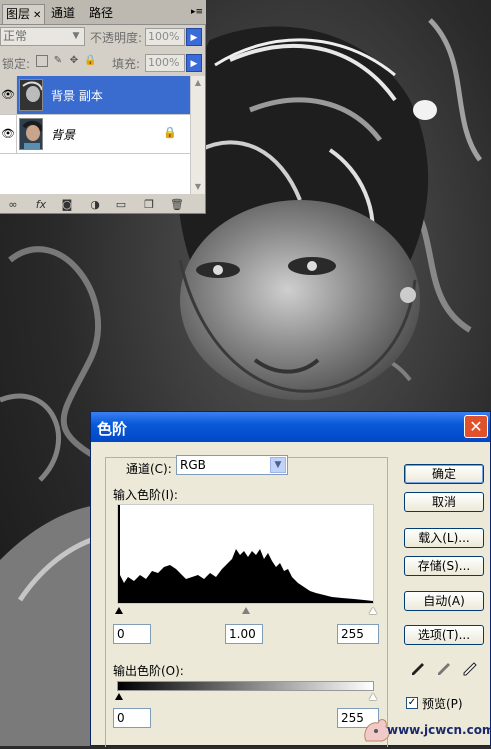 The height and width of the screenshot is (749, 491). What do you see at coordinates (42, 36) in the screenshot?
I see `blend-mode-select: 正常 ▼` at bounding box center [42, 36].